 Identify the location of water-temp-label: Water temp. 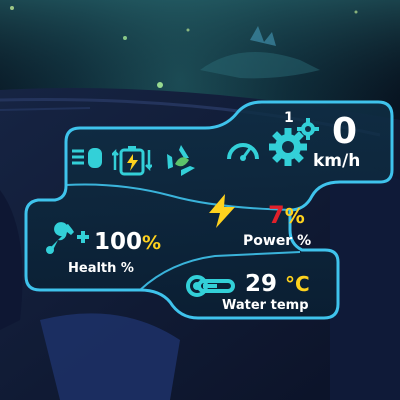
(265, 305).